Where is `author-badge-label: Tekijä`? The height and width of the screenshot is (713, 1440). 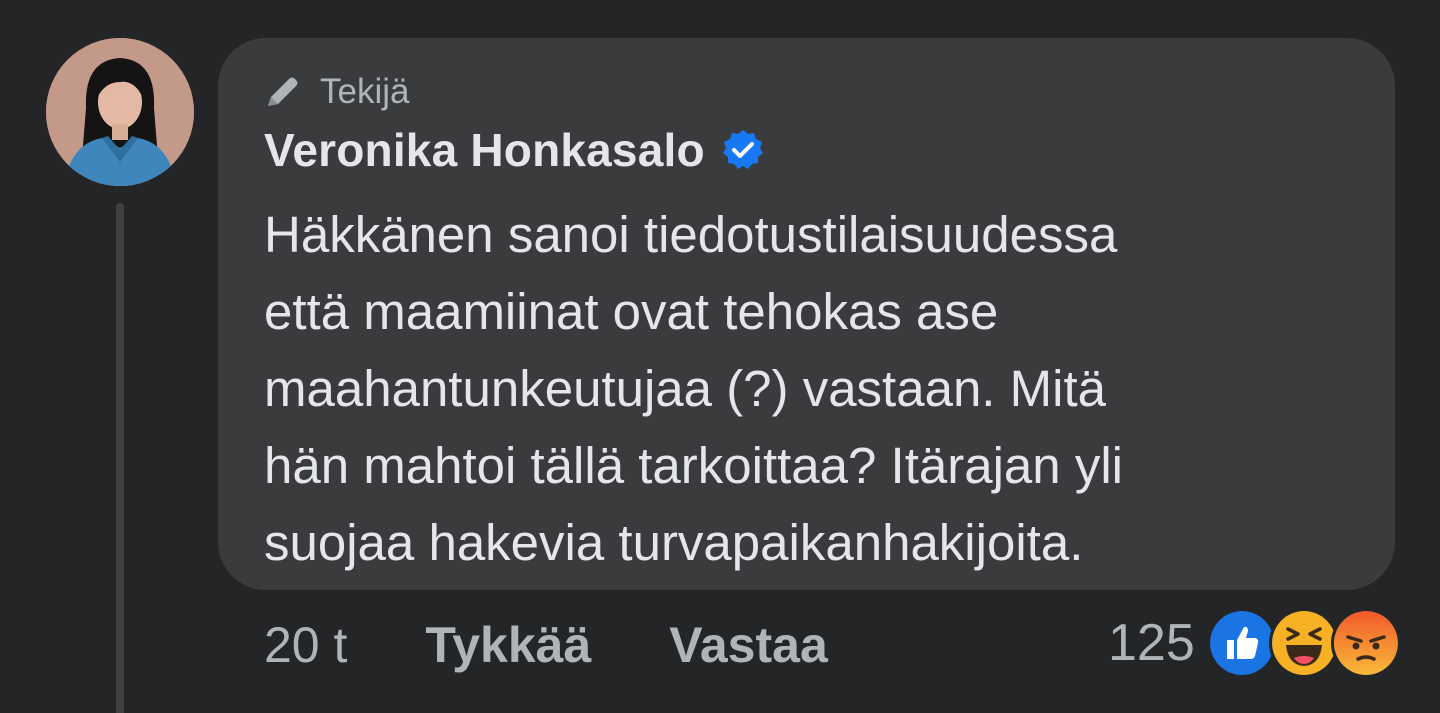
author-badge-label: Tekijä is located at coordinates (365, 91).